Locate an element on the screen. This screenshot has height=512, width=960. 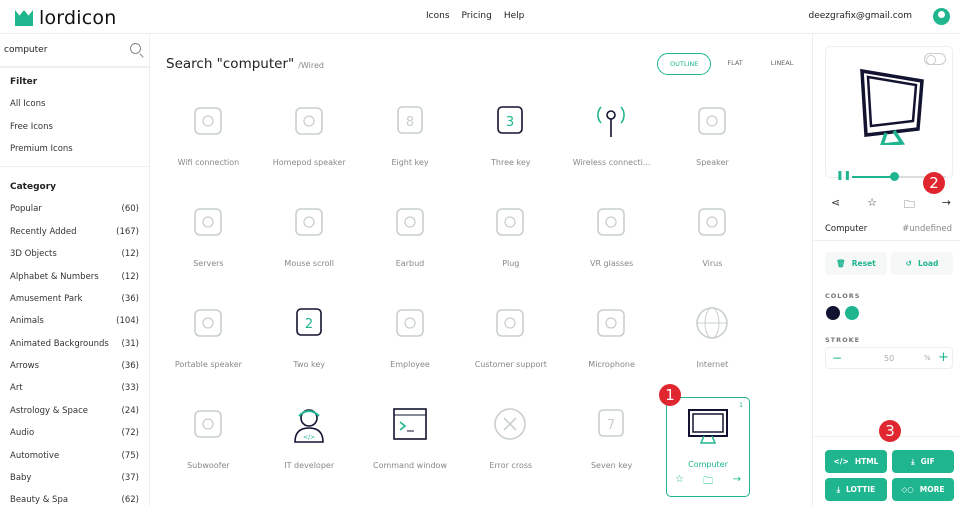
subwoofer-icon is located at coordinates (208, 424).